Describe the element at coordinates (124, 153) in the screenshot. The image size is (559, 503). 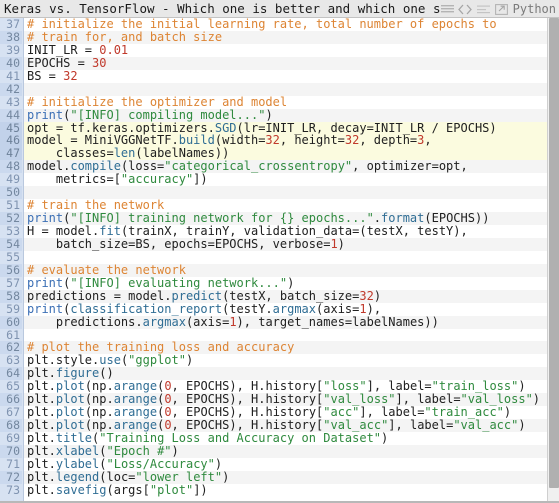
I see `token-attr: len` at that location.